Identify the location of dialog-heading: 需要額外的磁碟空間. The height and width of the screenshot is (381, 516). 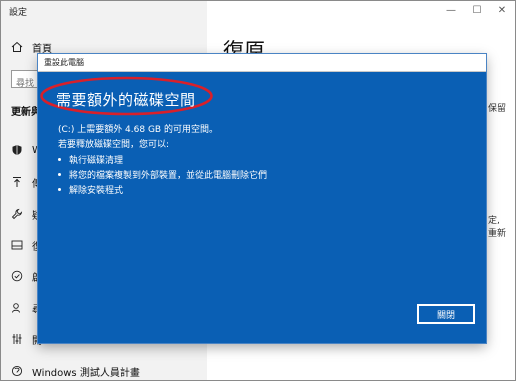
(126, 100).